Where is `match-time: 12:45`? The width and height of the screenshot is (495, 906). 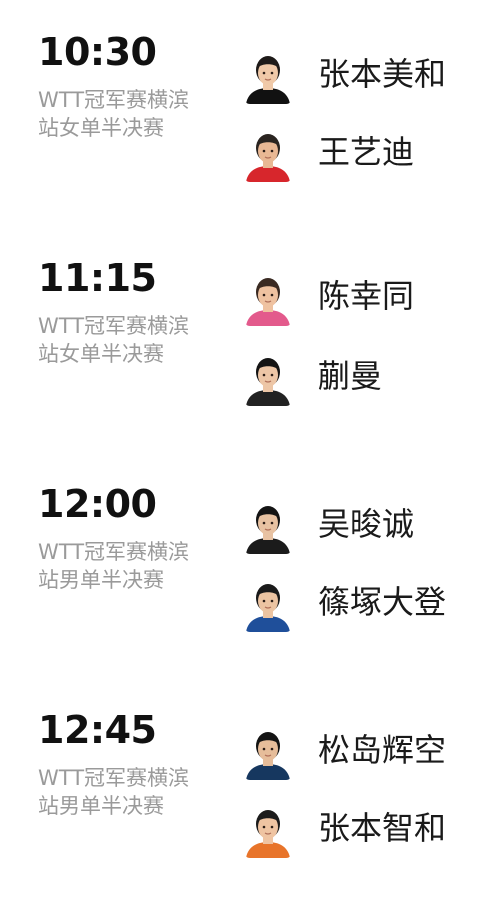
match-time: 12:45 is located at coordinates (97, 730).